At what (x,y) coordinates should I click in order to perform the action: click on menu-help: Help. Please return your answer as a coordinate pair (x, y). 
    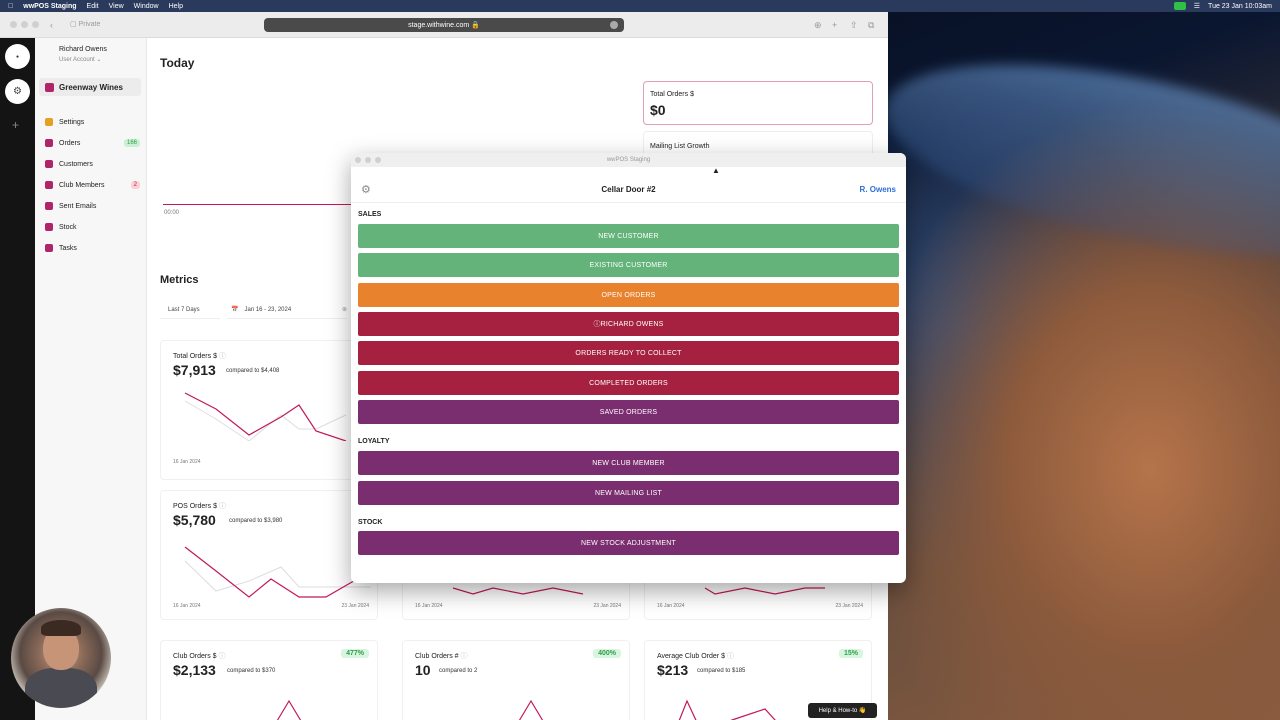
    Looking at the image, I should click on (176, 6).